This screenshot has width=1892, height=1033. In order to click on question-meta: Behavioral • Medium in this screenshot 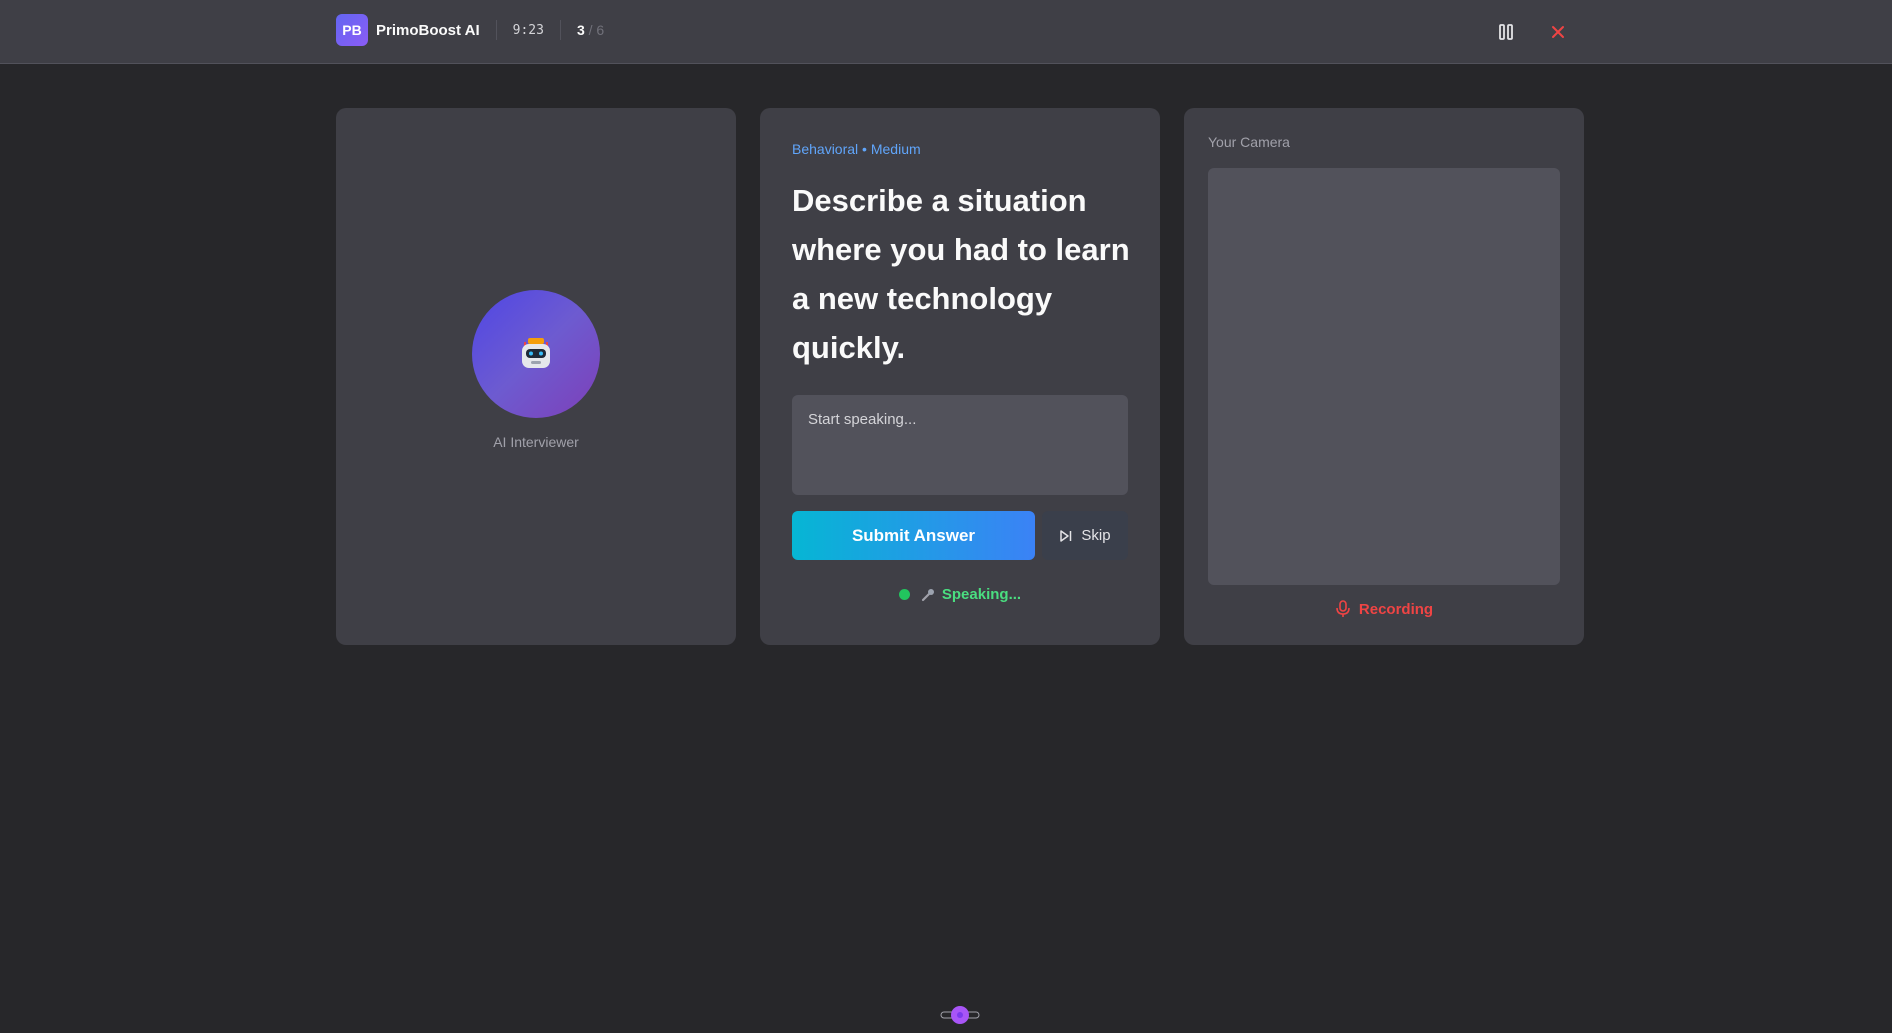, I will do `click(856, 149)`.